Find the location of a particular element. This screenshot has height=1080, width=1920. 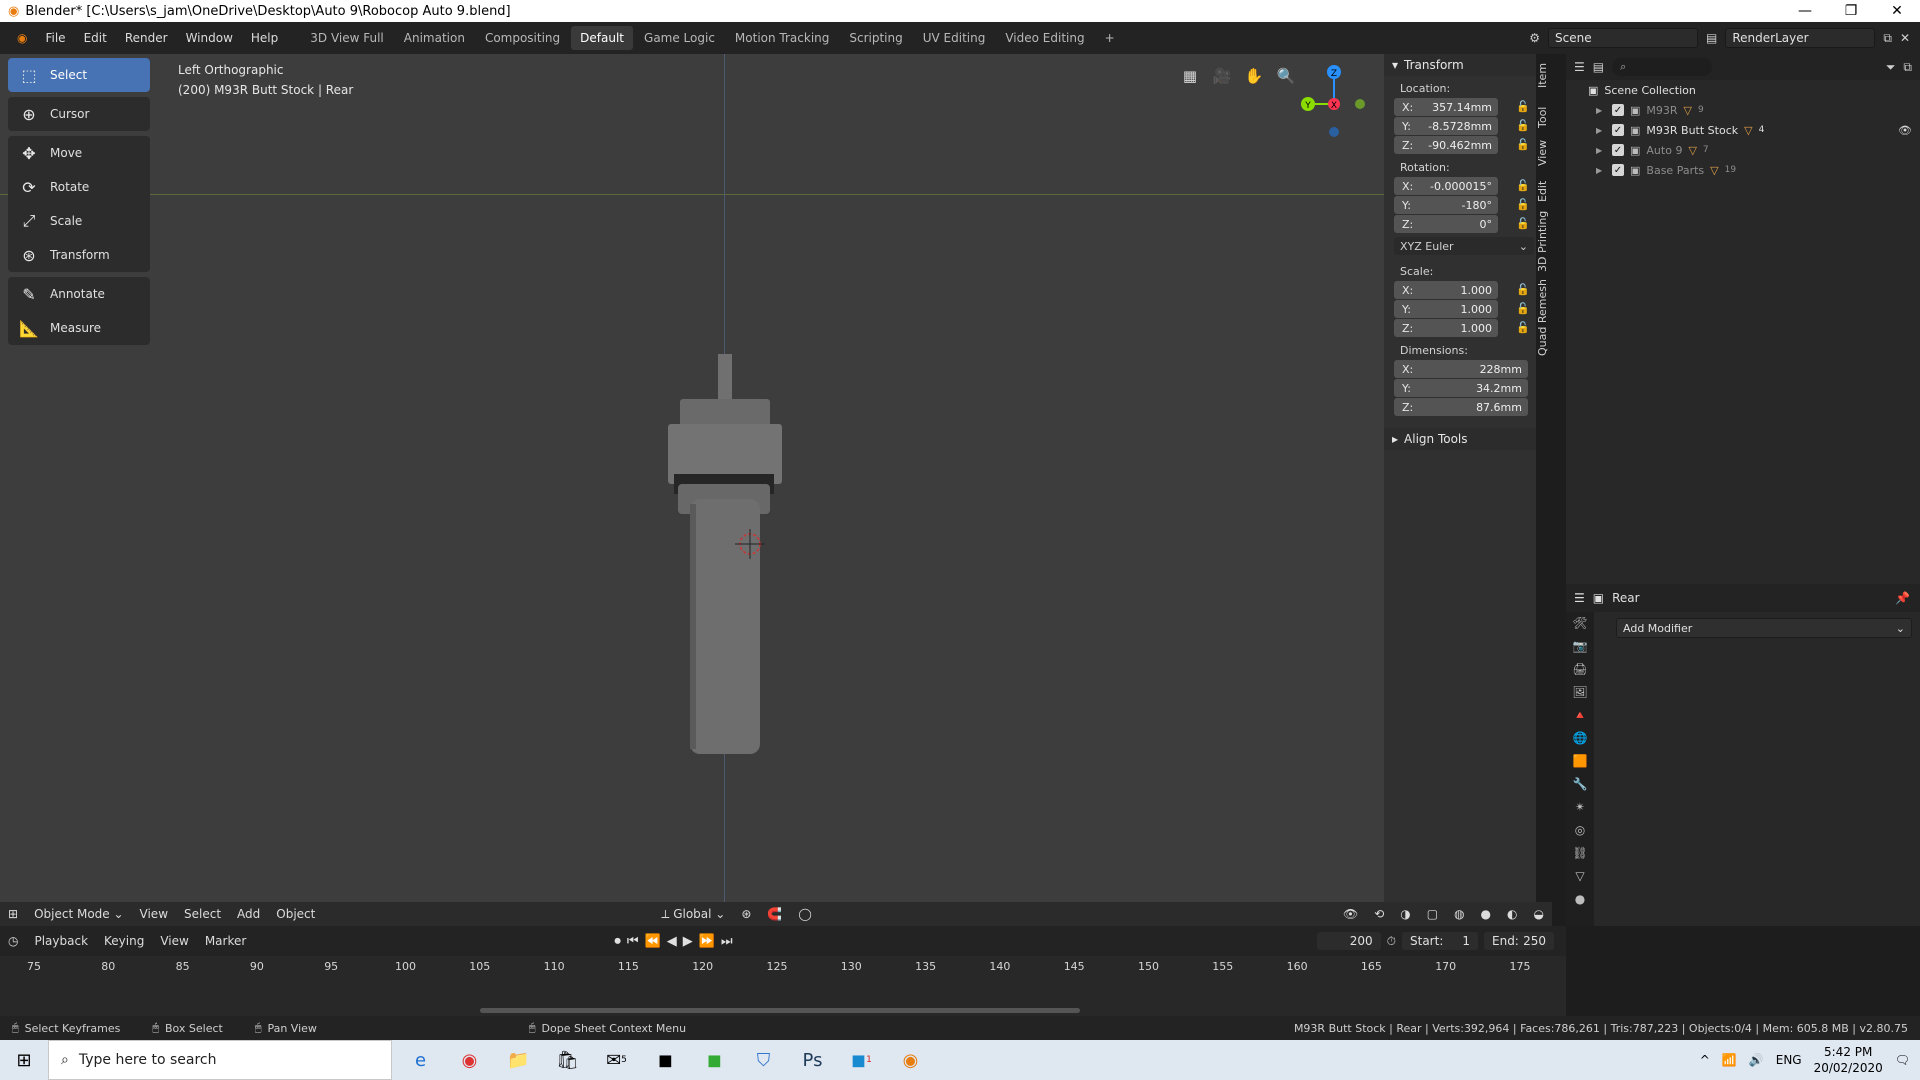

tool-cursor: ⊕ Cursor is located at coordinates (79, 114).